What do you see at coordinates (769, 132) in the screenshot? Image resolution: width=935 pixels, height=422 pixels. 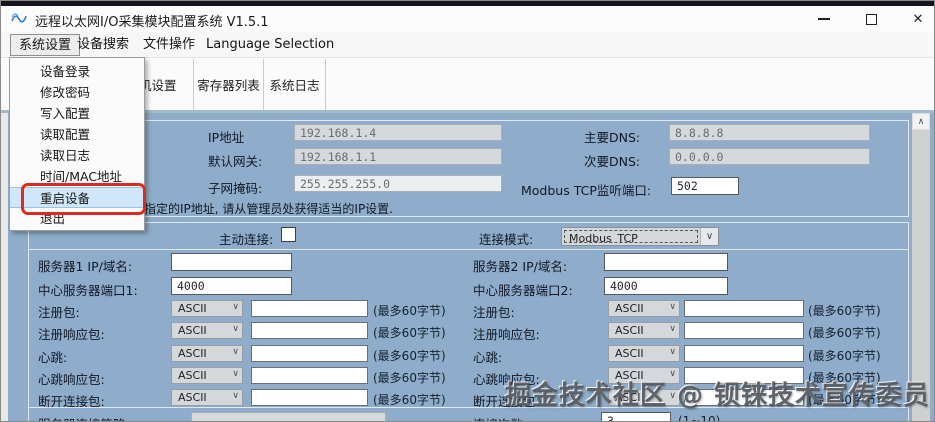 I see `dns1-input` at bounding box center [769, 132].